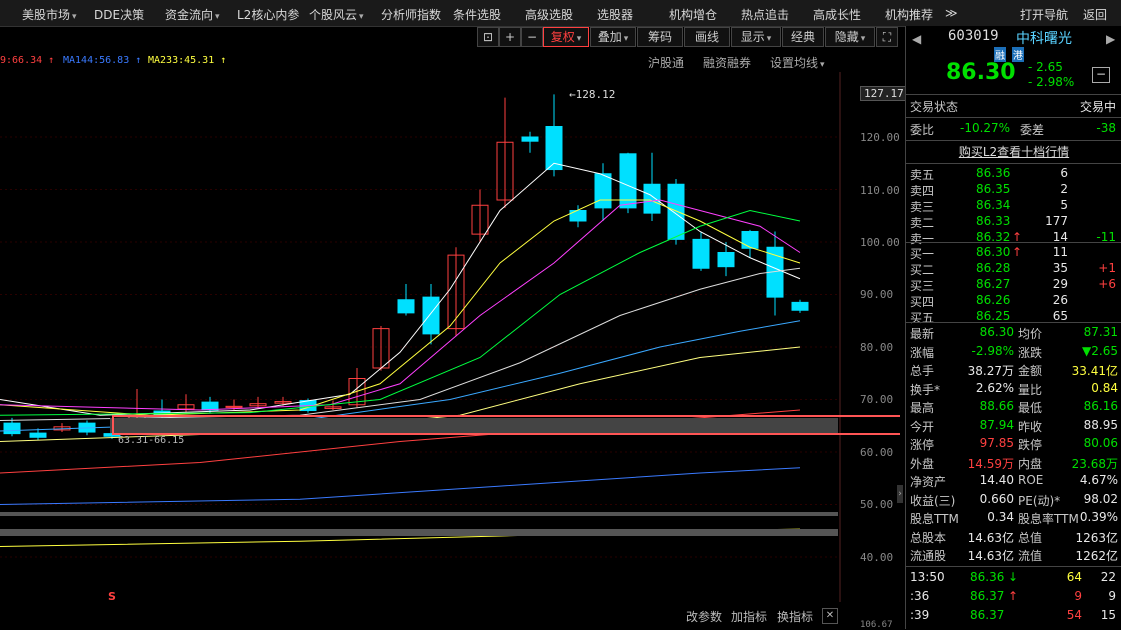  Describe the element at coordinates (1106, 128) in the screenshot. I see `diff-value: -38` at that location.